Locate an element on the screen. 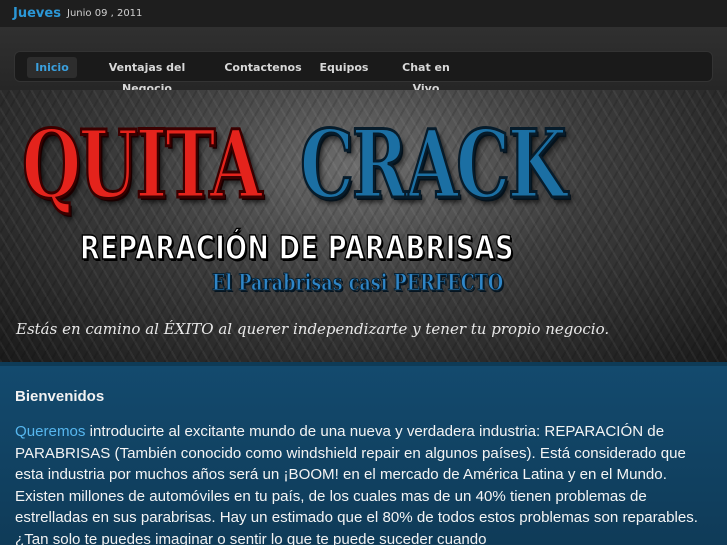 Image resolution: width=727 pixels, height=545 pixels. nav-item-contactenos: Contactenos is located at coordinates (263, 67).